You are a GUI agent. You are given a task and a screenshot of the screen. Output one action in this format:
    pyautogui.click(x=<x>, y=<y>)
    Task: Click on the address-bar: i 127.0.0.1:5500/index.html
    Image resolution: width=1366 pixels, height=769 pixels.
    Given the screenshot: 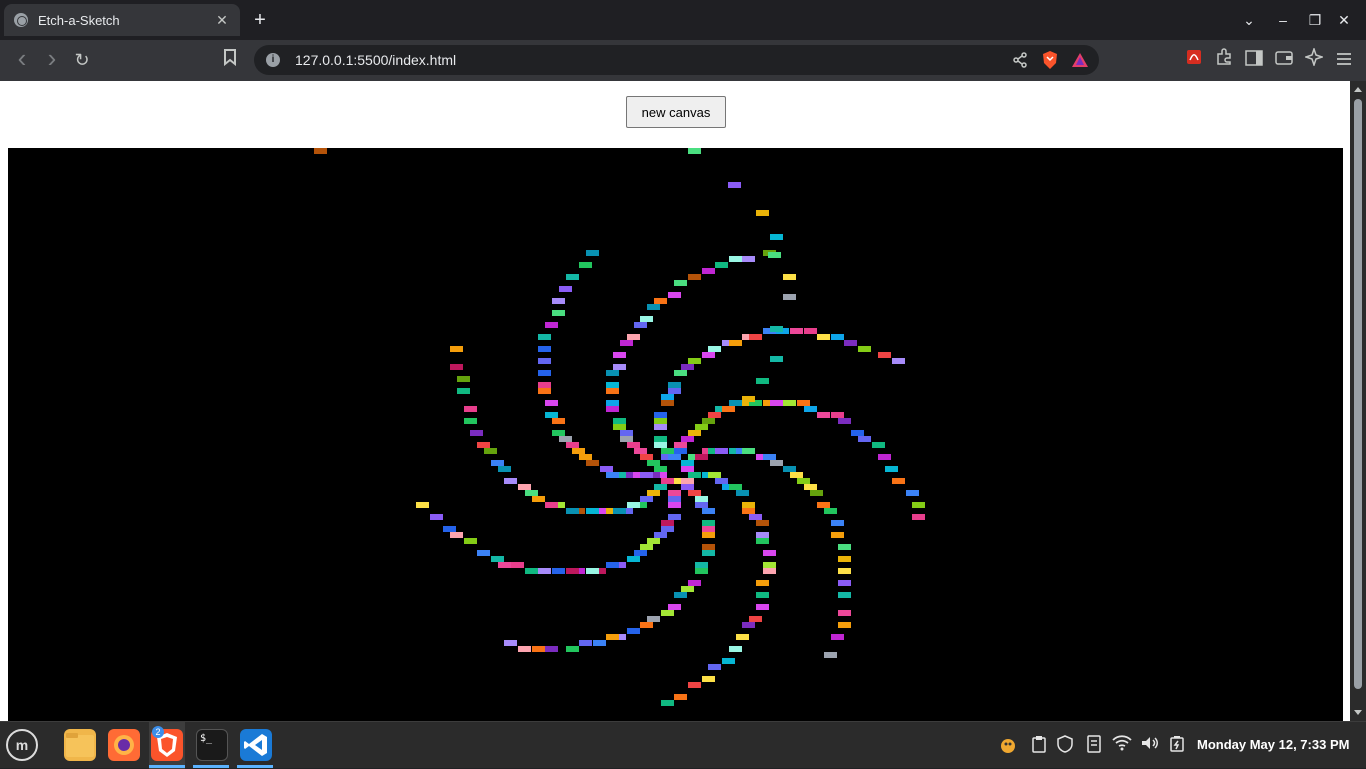 What is the action you would take?
    pyautogui.click(x=676, y=60)
    